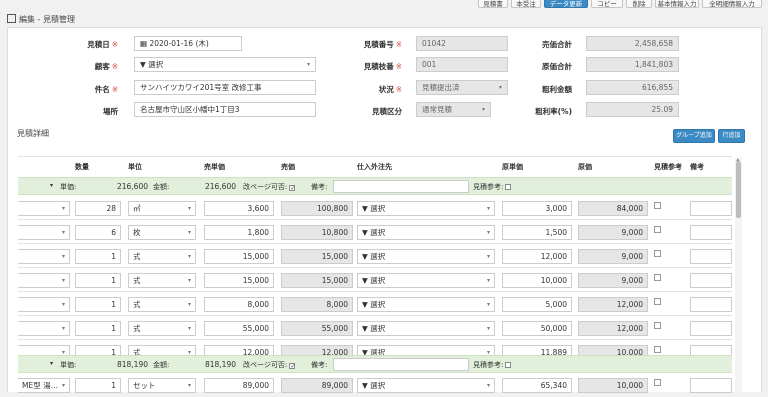  What do you see at coordinates (239, 232) in the screenshot?
I see `sale-price-input: 1,800` at bounding box center [239, 232].